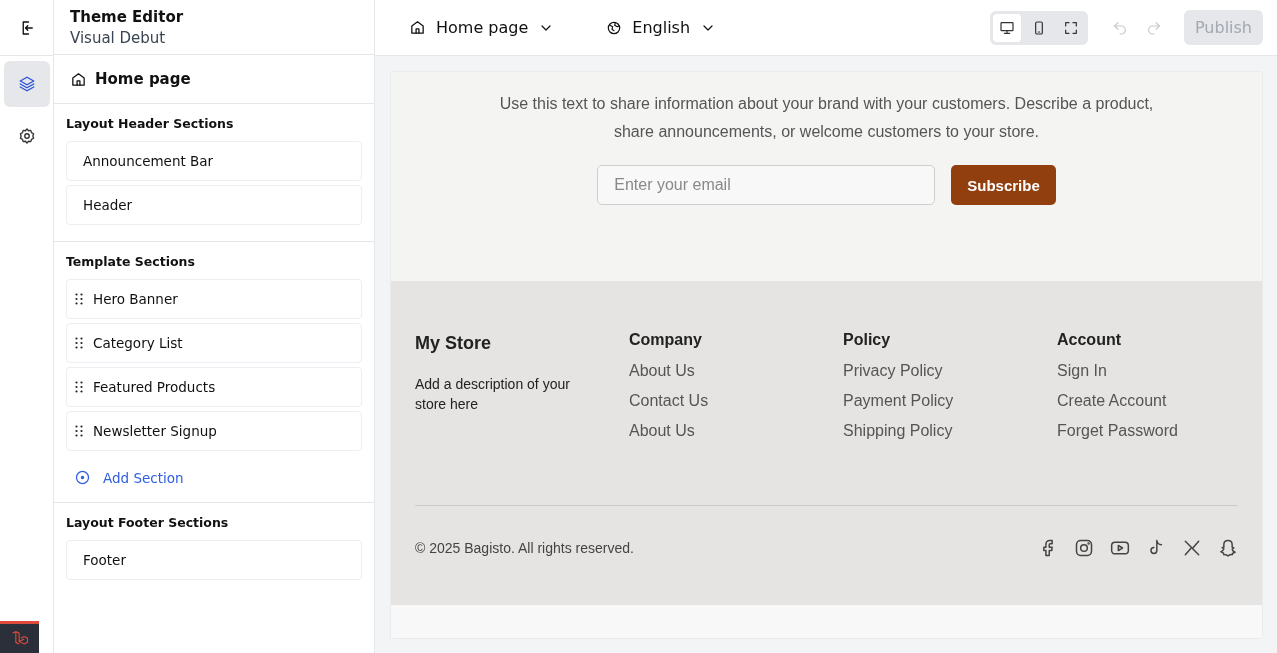 This screenshot has height=653, width=1277. Describe the element at coordinates (131, 261) in the screenshot. I see `section-group-title: Template Sections` at that location.